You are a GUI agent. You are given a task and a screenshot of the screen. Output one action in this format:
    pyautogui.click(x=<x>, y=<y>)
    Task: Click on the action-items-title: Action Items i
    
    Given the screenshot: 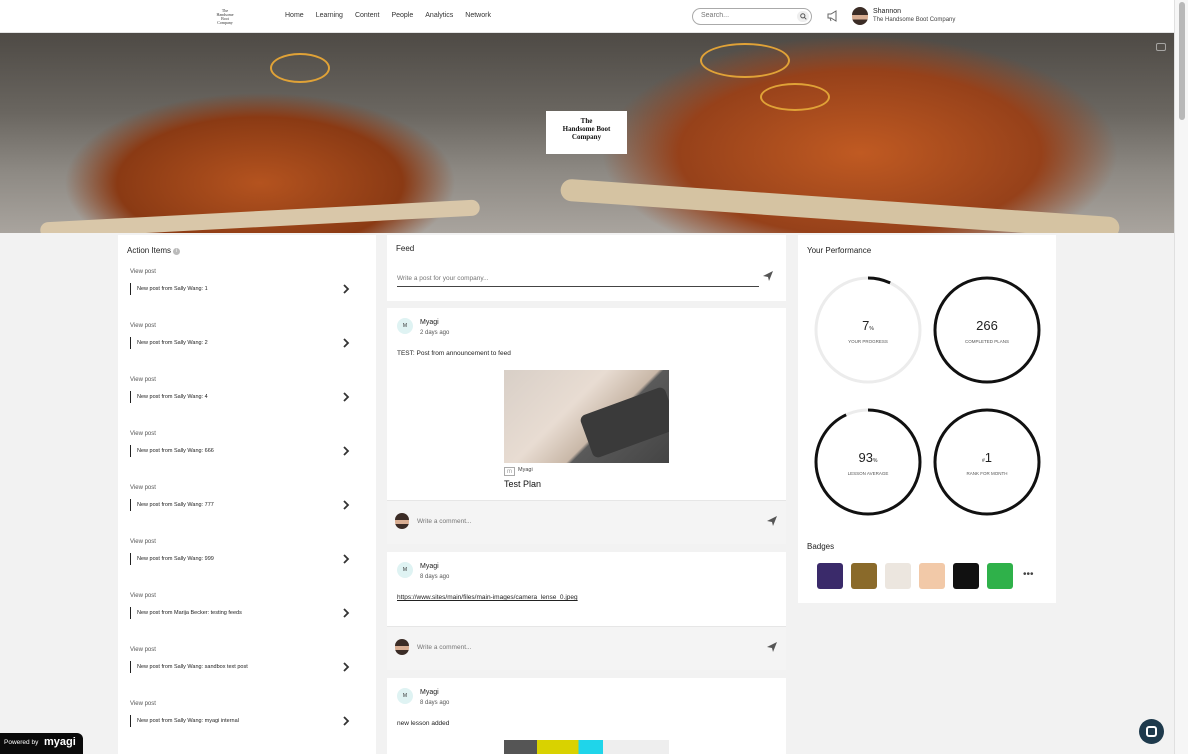 What is the action you would take?
    pyautogui.click(x=154, y=250)
    